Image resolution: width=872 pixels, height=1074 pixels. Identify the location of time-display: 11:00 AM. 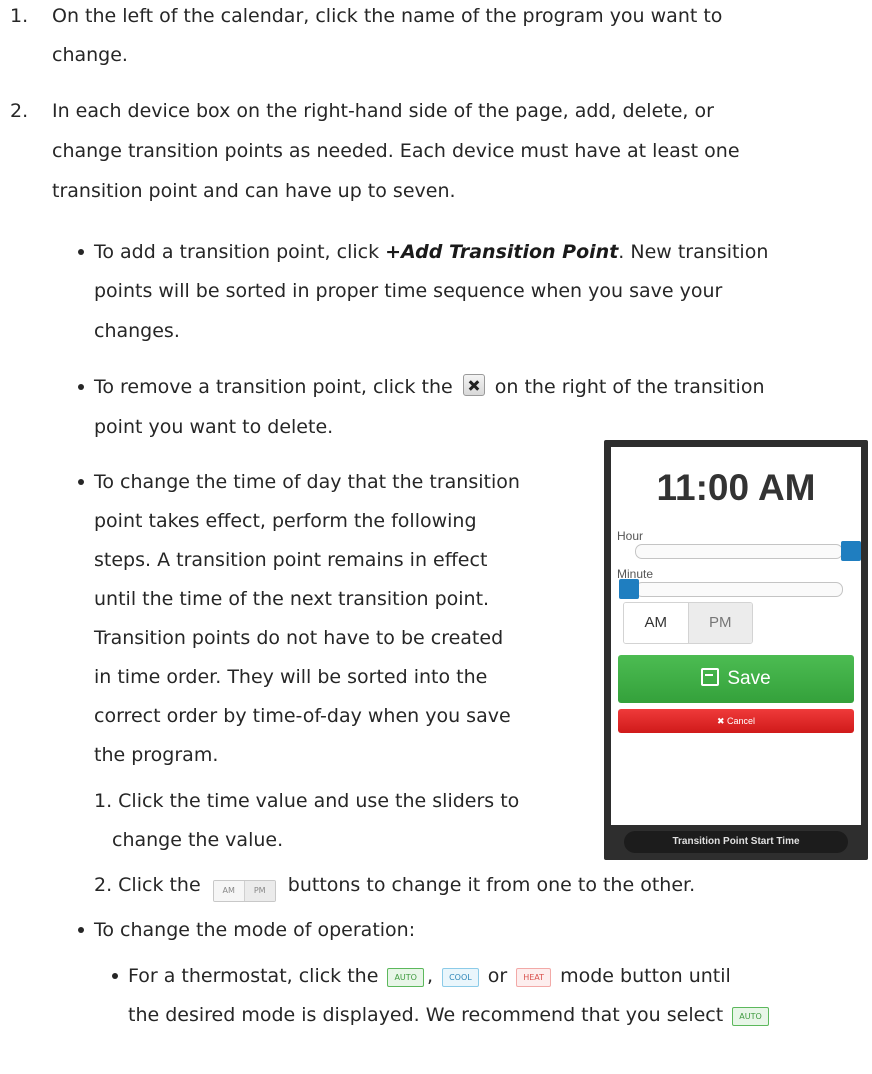
(736, 488).